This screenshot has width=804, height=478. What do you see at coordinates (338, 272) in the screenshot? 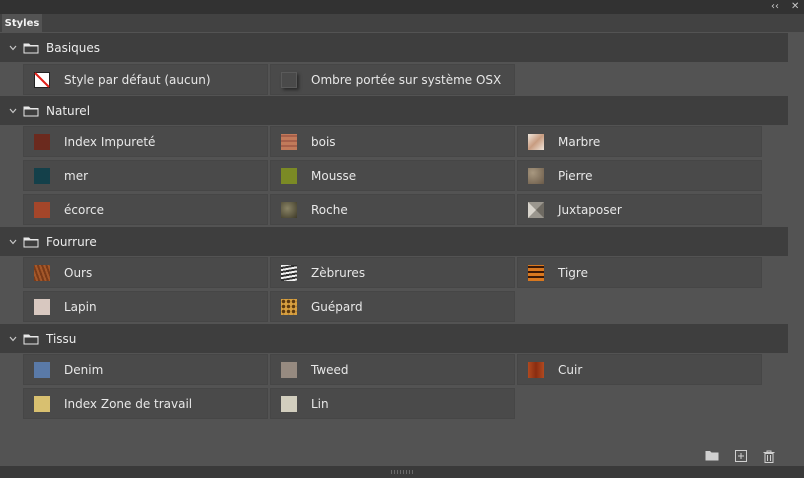
I see `style-item-label: Zèbrures` at bounding box center [338, 272].